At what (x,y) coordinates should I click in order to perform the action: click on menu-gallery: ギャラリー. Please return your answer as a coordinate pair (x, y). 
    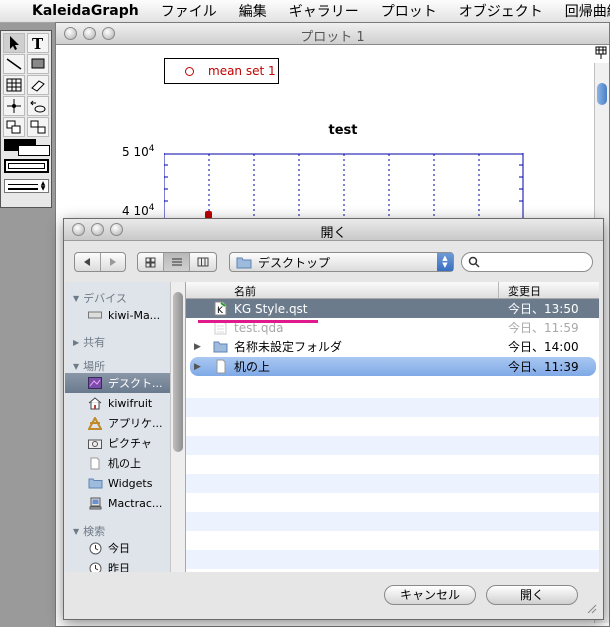
    Looking at the image, I should click on (324, 11).